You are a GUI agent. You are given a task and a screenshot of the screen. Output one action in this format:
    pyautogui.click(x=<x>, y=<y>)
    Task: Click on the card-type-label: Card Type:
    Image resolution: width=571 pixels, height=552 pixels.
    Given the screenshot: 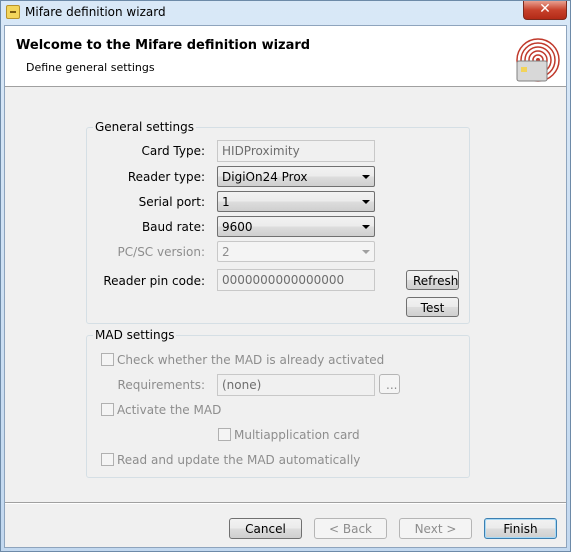 What is the action you would take?
    pyautogui.click(x=173, y=151)
    